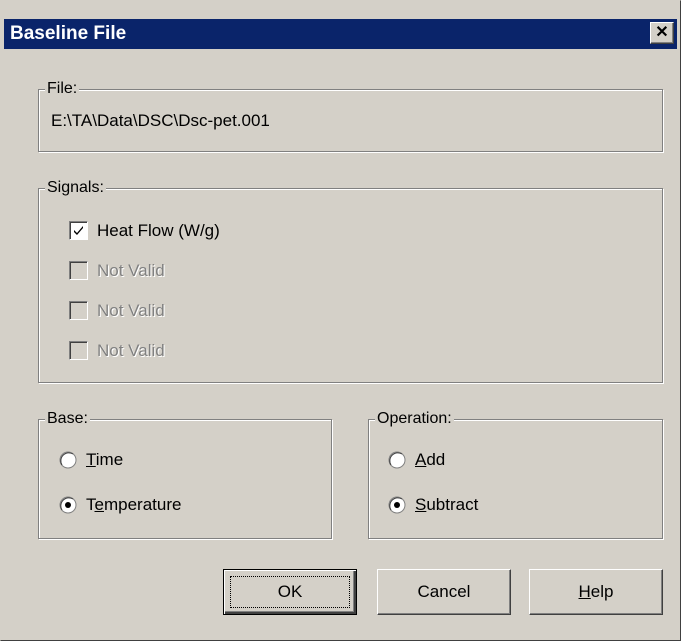  What do you see at coordinates (430, 459) in the screenshot?
I see `radio-label: Add` at bounding box center [430, 459].